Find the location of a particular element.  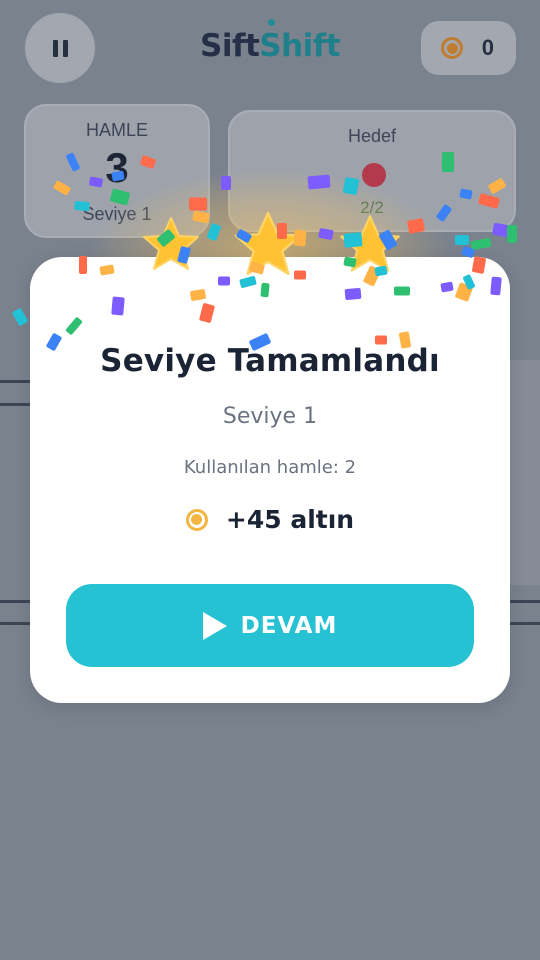

continue-button: DEVAM is located at coordinates (270, 625).